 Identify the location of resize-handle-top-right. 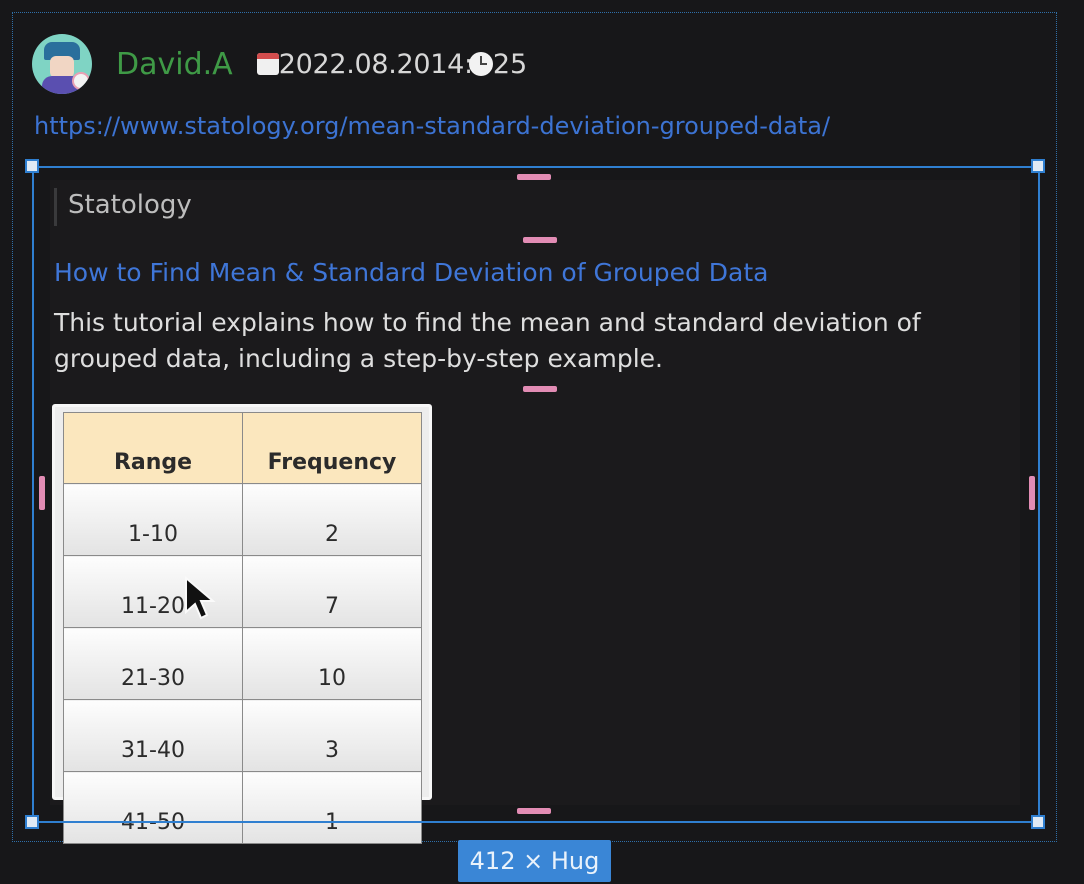
(1038, 166).